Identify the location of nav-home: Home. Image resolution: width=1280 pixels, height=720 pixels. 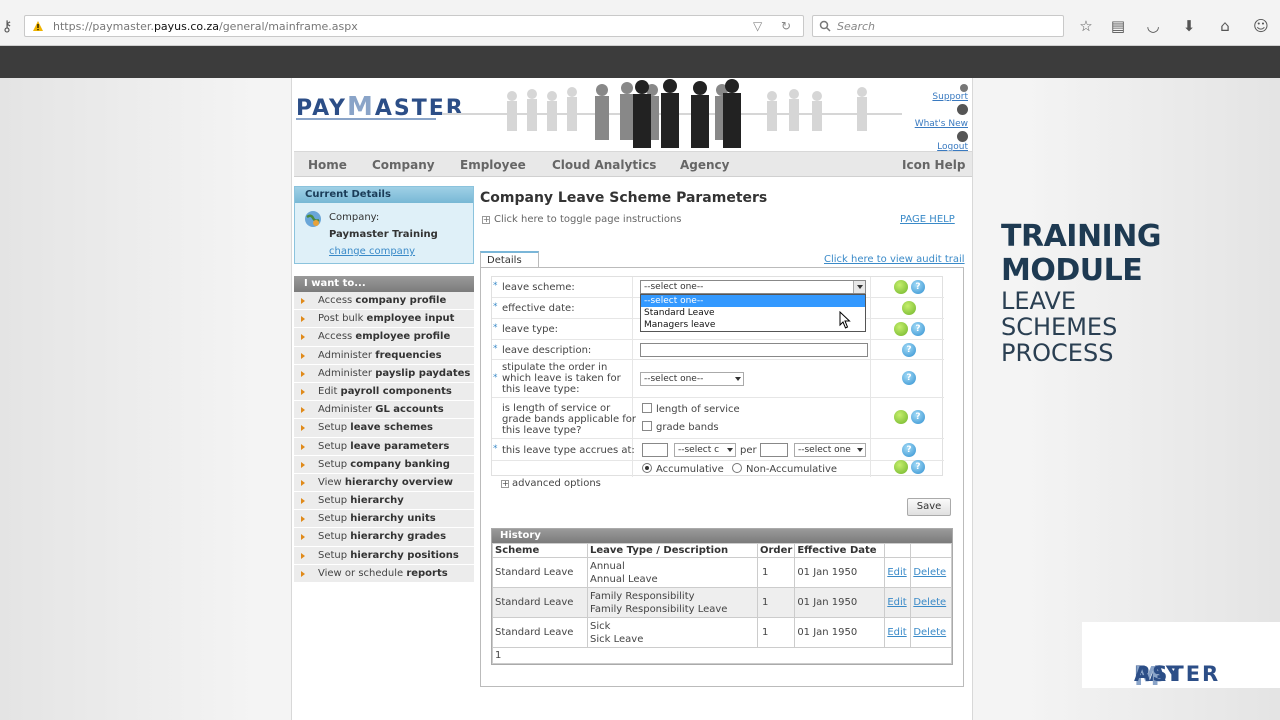
(327, 165).